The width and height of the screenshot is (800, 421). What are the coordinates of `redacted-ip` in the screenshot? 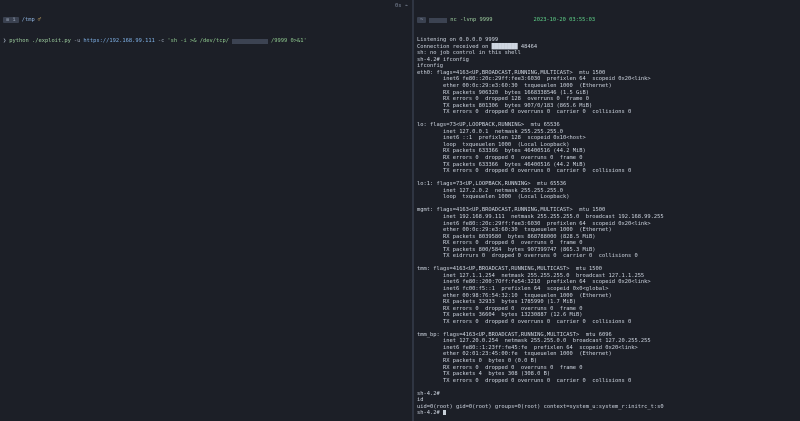 It's located at (250, 41).